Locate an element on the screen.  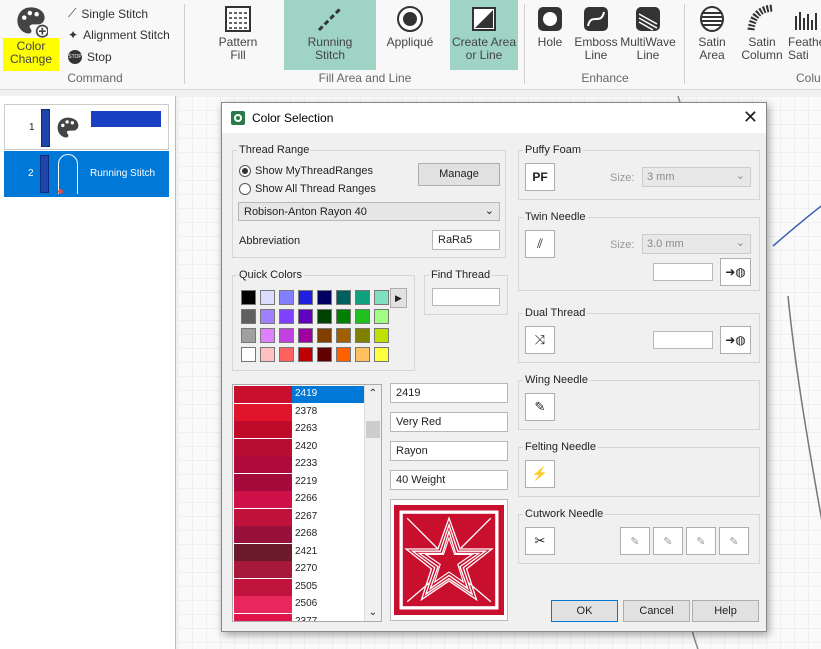
abbreviation-field: RaRa5 is located at coordinates (466, 240).